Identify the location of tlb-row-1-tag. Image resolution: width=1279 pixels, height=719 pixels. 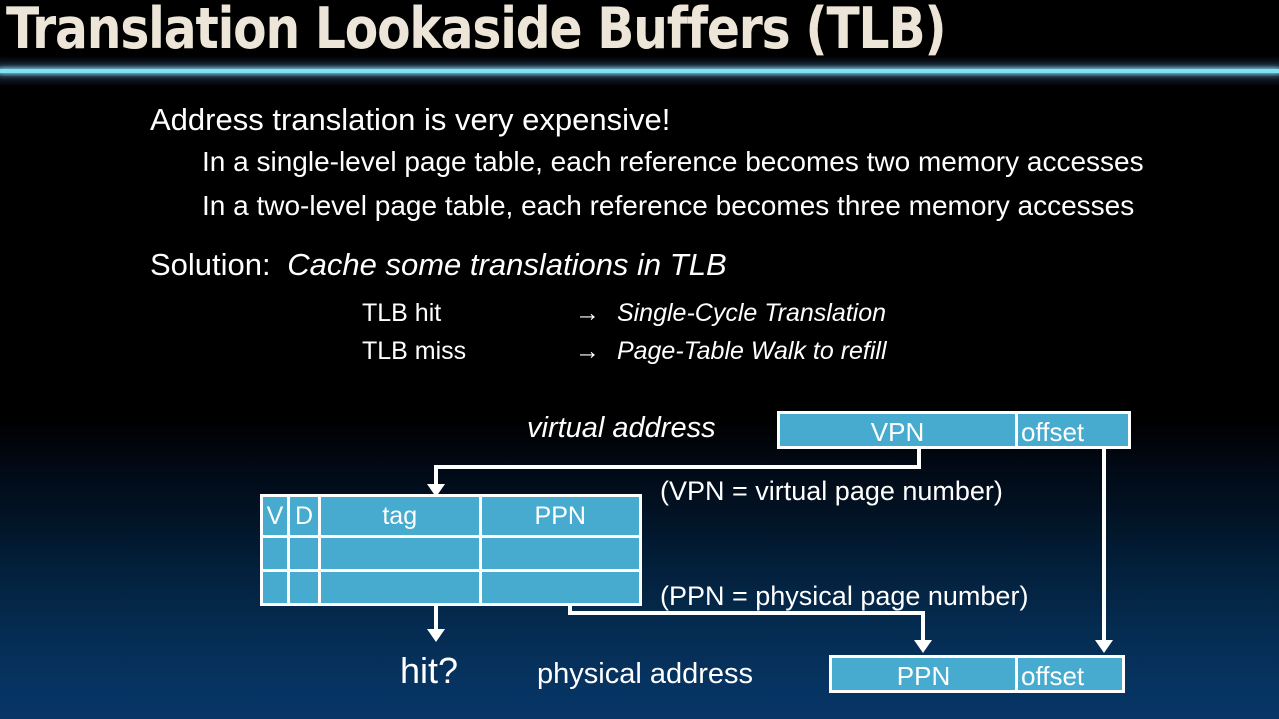
(400, 553).